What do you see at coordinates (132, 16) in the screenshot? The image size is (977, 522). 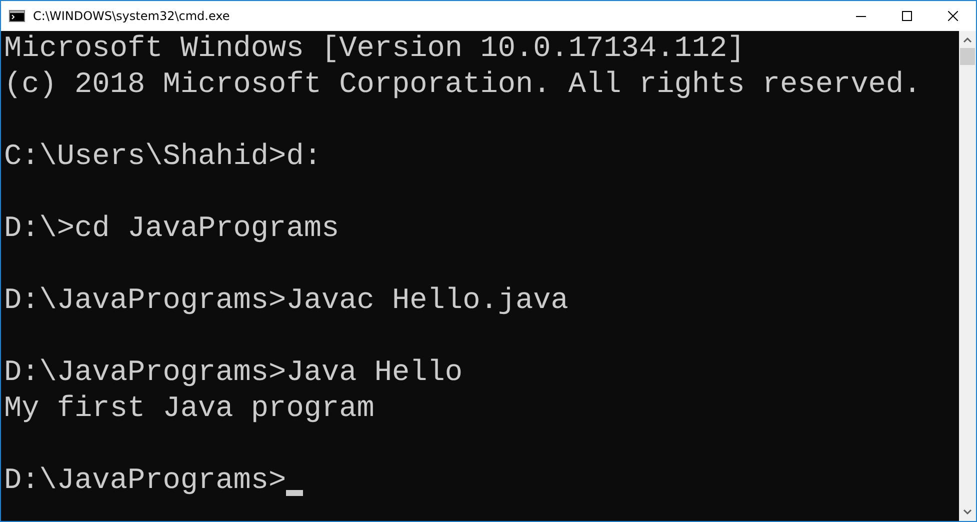 I see `window-title: C:\WINDOWS\system32\cmd.exe` at bounding box center [132, 16].